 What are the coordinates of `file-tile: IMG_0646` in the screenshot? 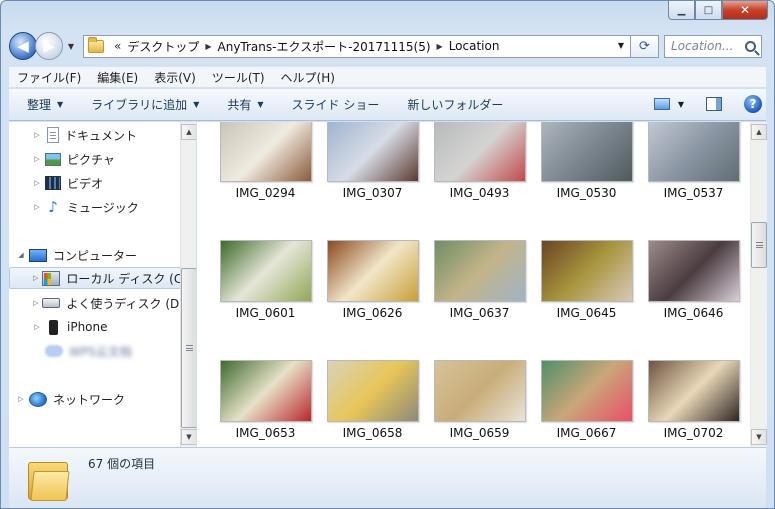 It's located at (693, 297).